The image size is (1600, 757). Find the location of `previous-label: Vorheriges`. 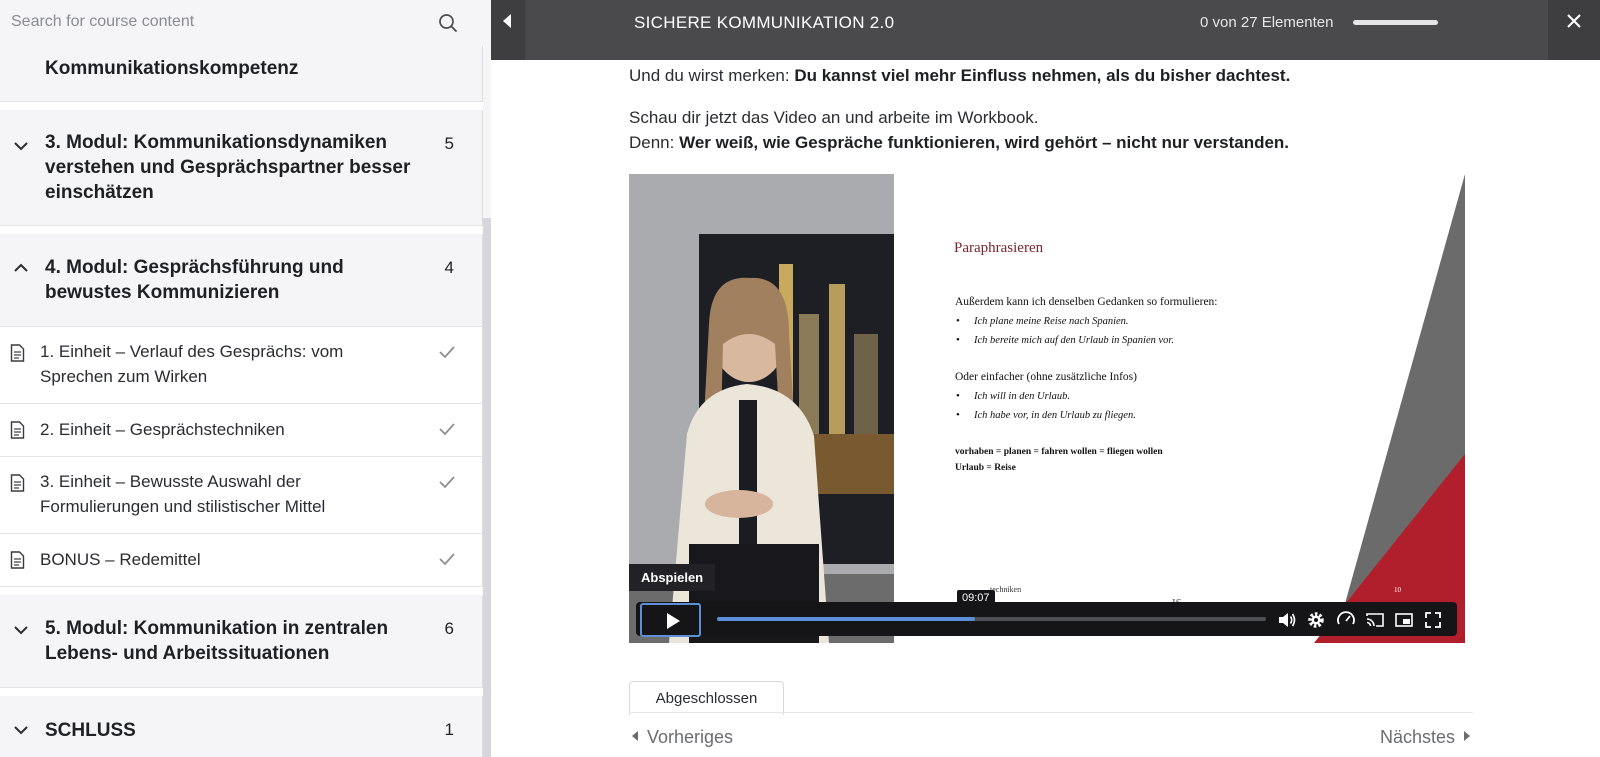

previous-label: Vorheriges is located at coordinates (690, 737).